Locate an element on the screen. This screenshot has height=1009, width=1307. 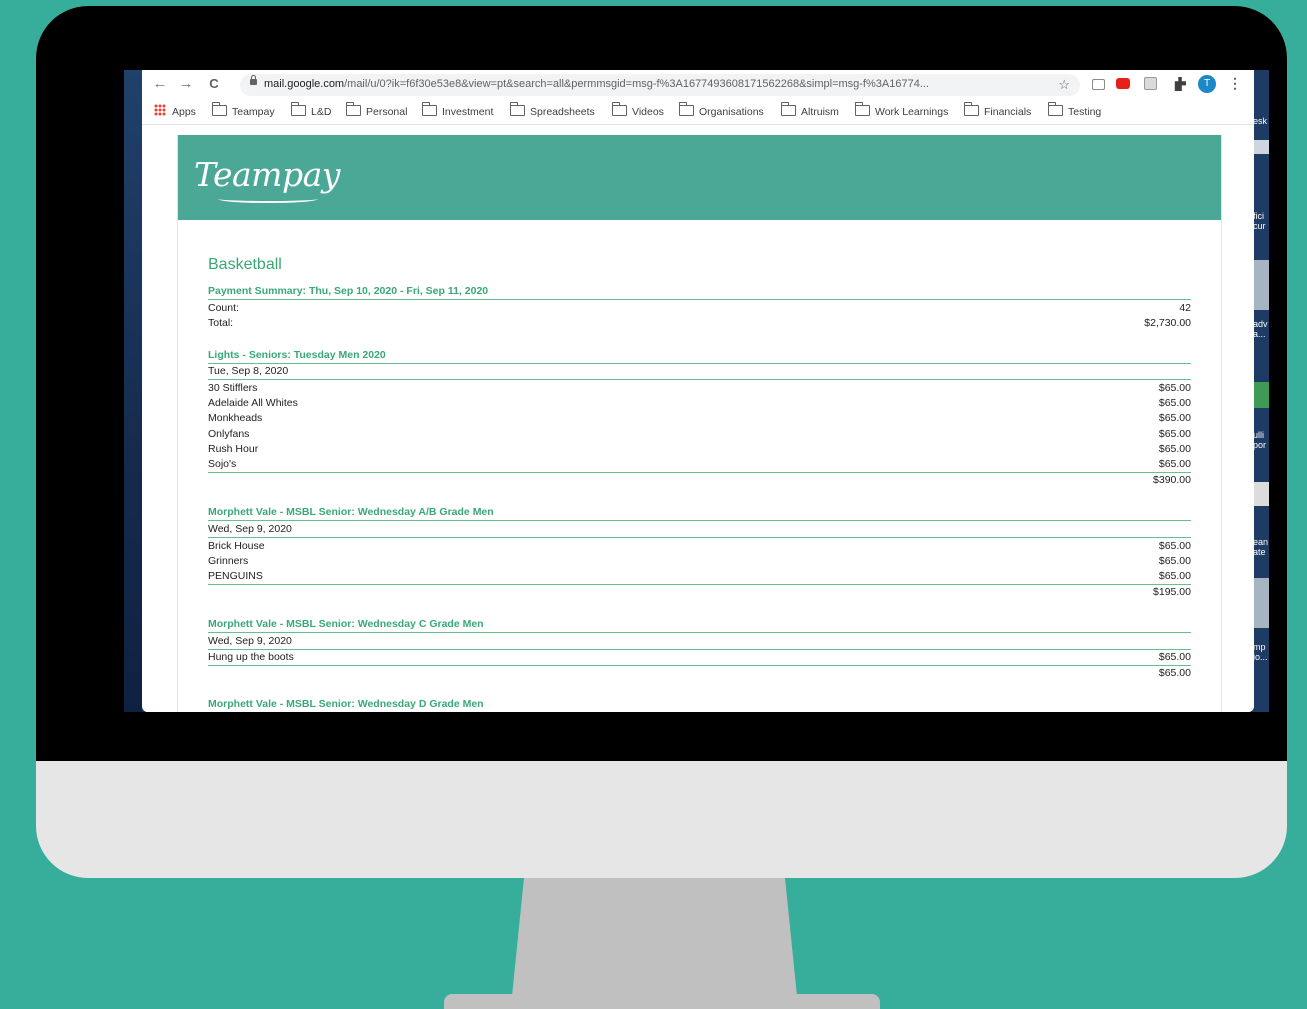
monitor-stand is located at coordinates (654, 937).